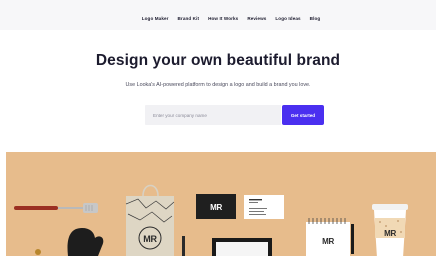 This screenshot has width=436, height=256. Describe the element at coordinates (264, 207) in the screenshot. I see `business-card-white` at that location.